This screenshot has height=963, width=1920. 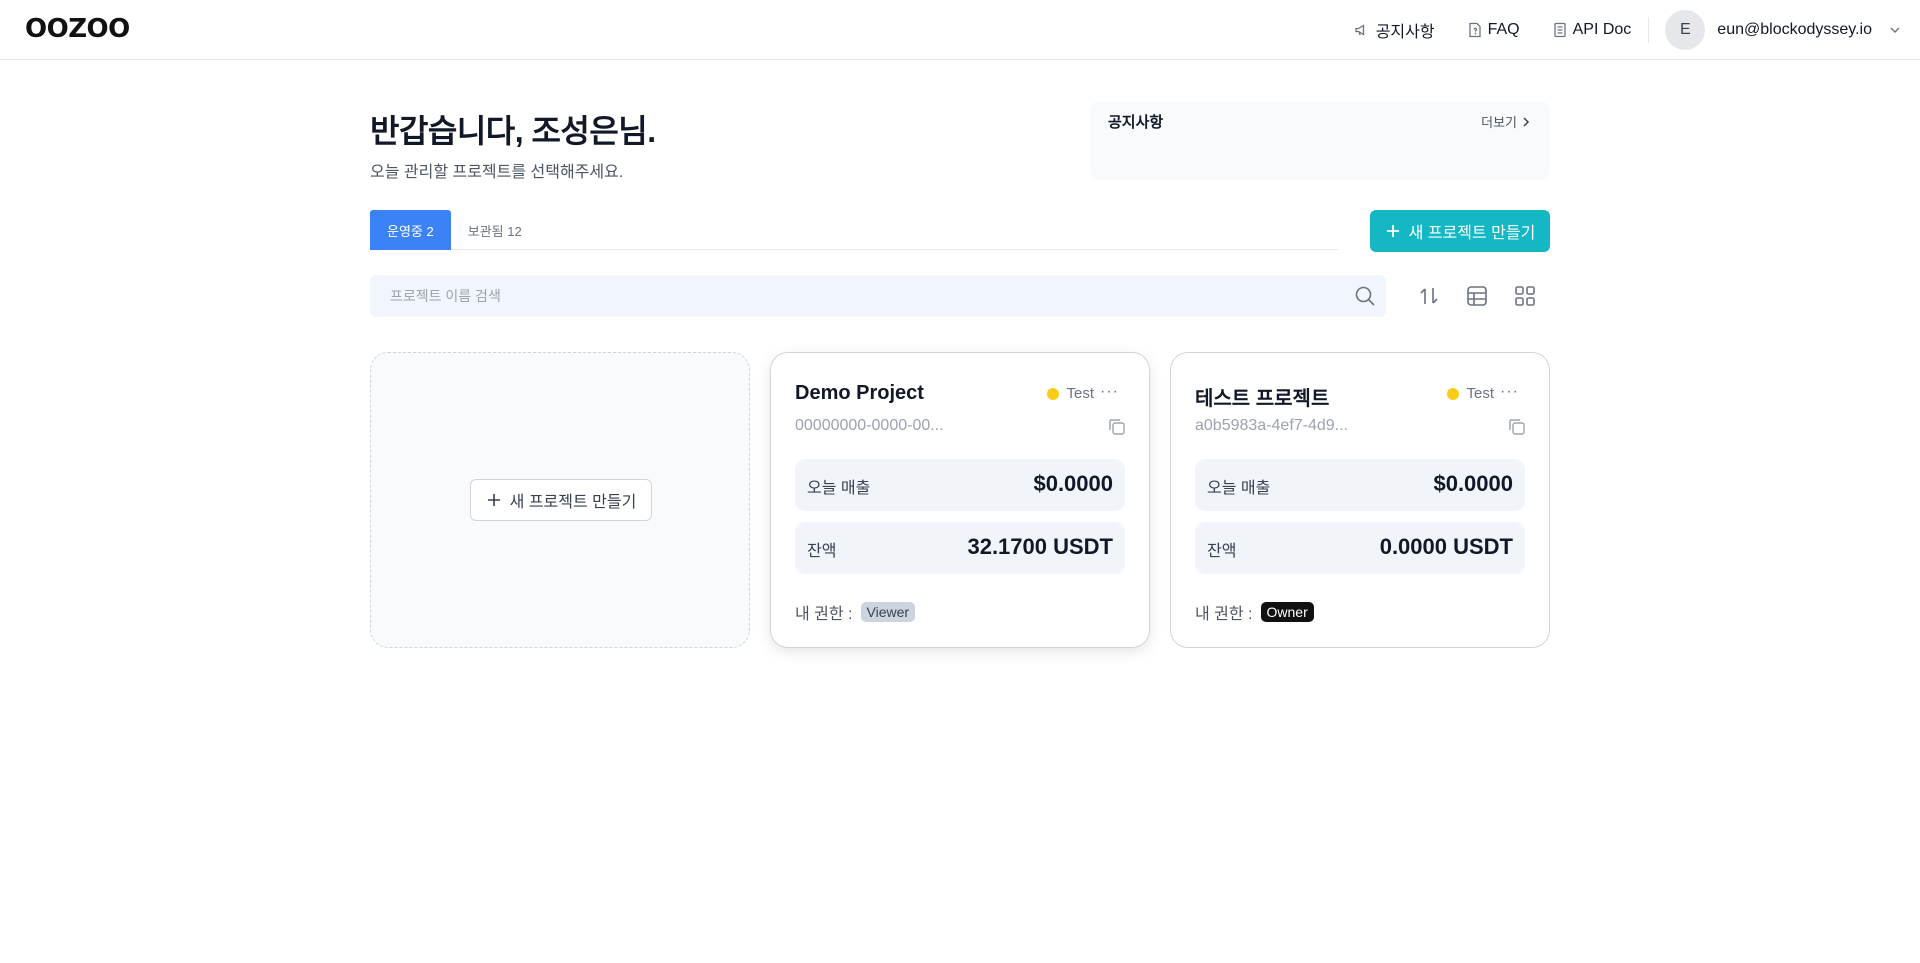 I want to click on sort-icon, so click(x=1429, y=296).